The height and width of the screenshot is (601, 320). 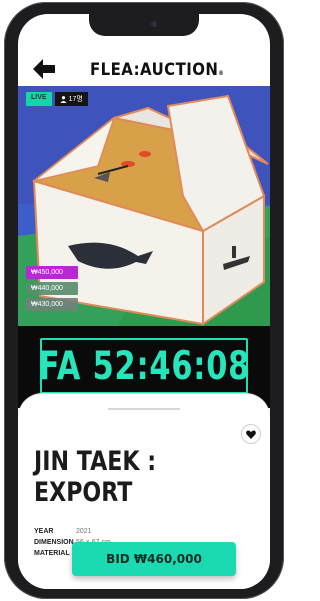 I want to click on person-icon, so click(x=63, y=99).